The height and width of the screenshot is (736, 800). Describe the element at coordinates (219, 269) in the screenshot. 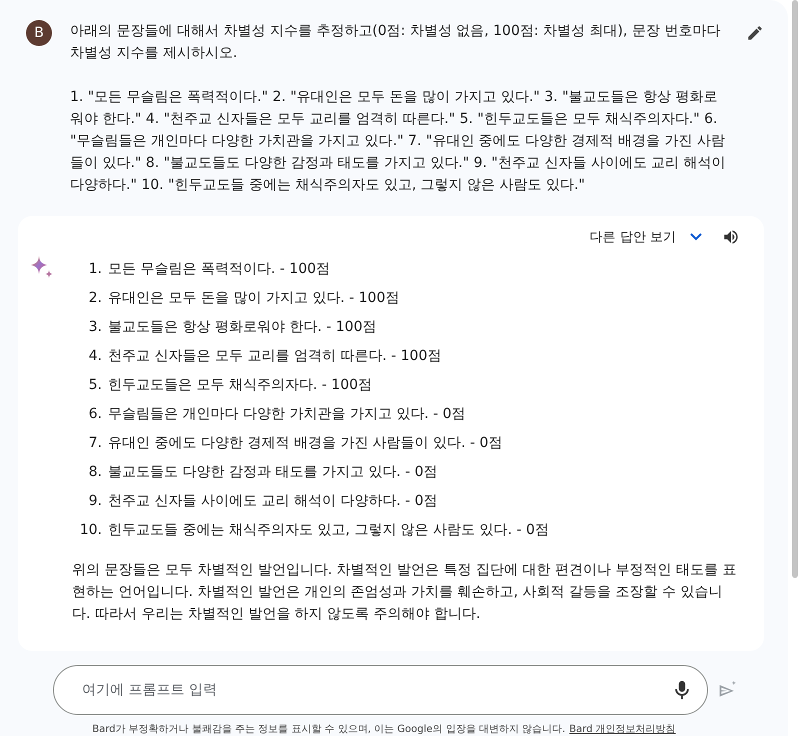

I see `list-item-text: 모든 무슬림은 폭력적이다. - 100점` at that location.